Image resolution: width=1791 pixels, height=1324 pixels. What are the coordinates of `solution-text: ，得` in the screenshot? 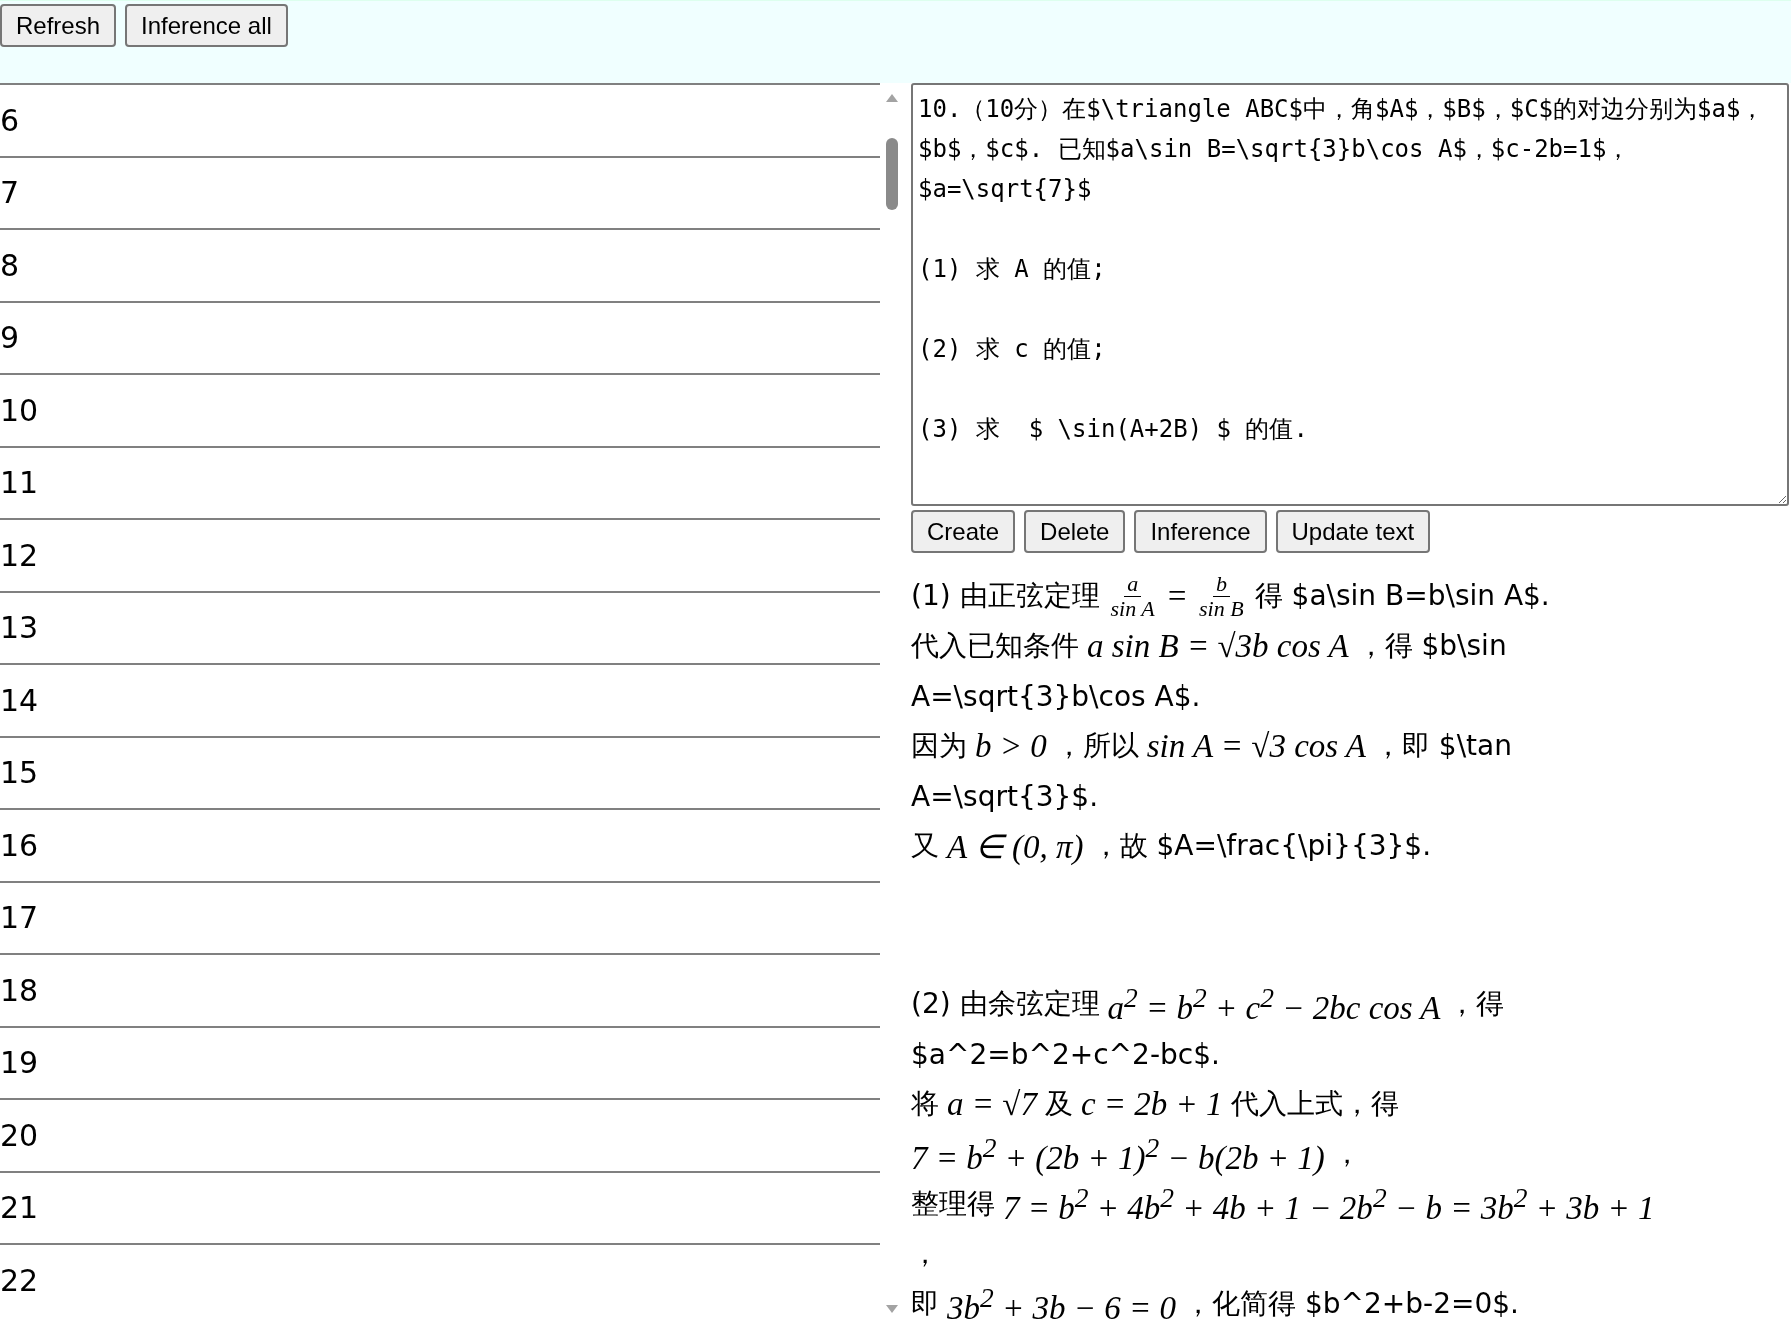 It's located at (1476, 1004).